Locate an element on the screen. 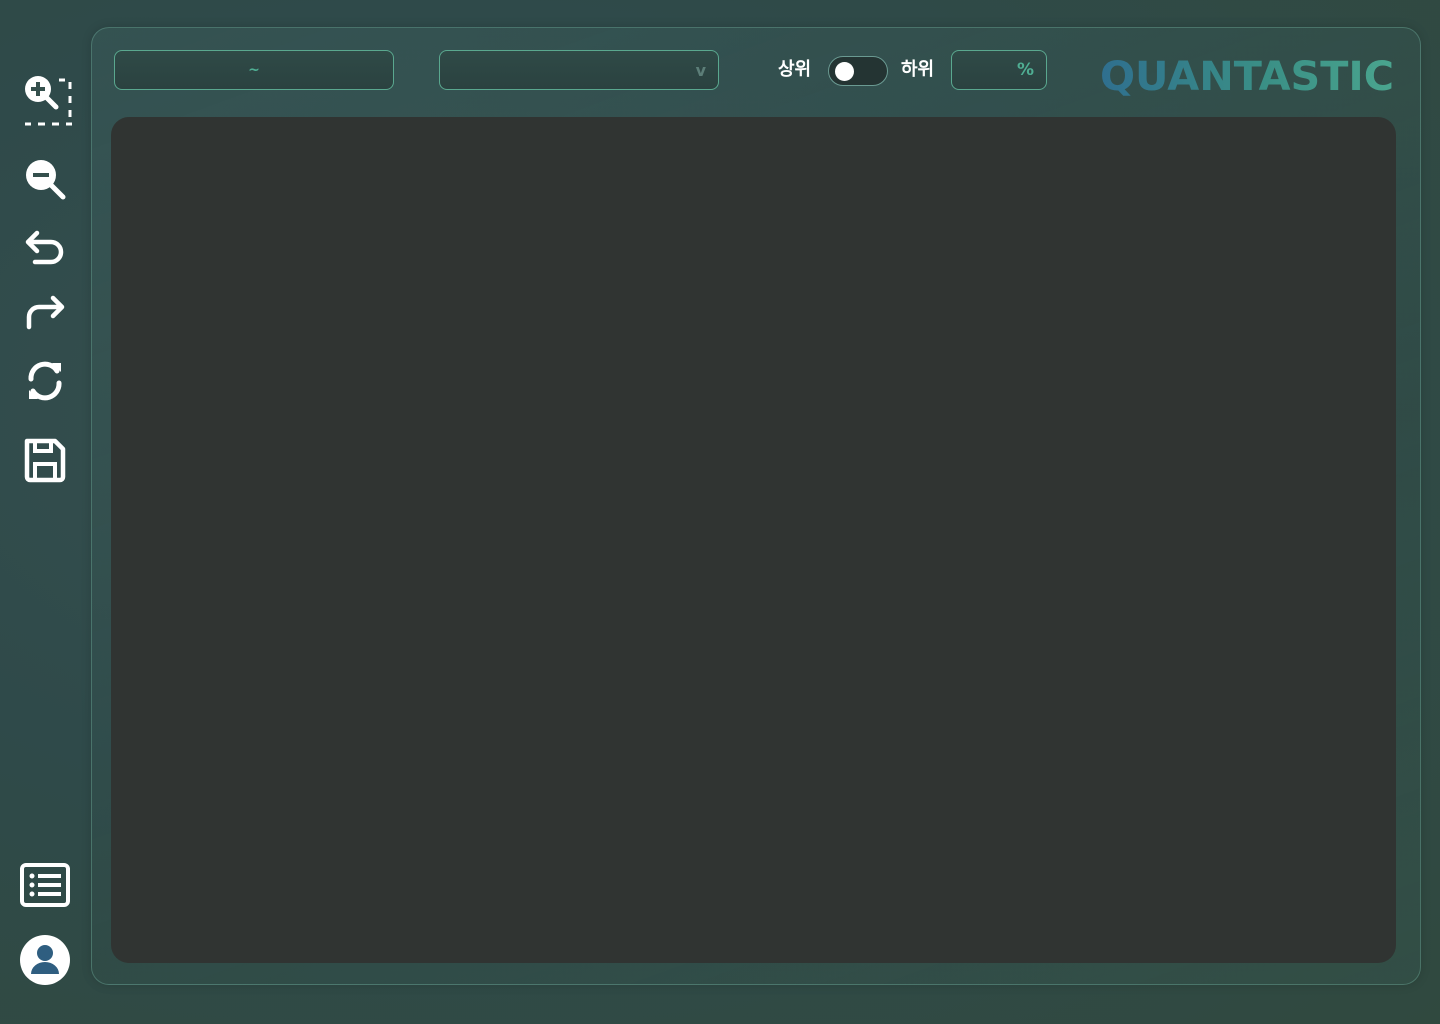  undo-button is located at coordinates (45, 248).